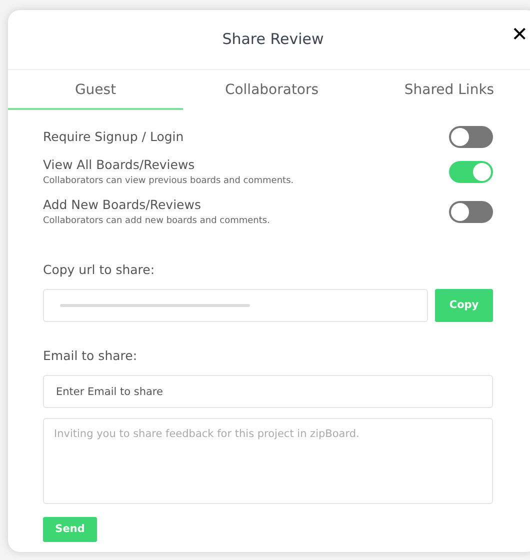 This screenshot has height=560, width=530. Describe the element at coordinates (95, 90) in the screenshot. I see `tab: Guest` at that location.